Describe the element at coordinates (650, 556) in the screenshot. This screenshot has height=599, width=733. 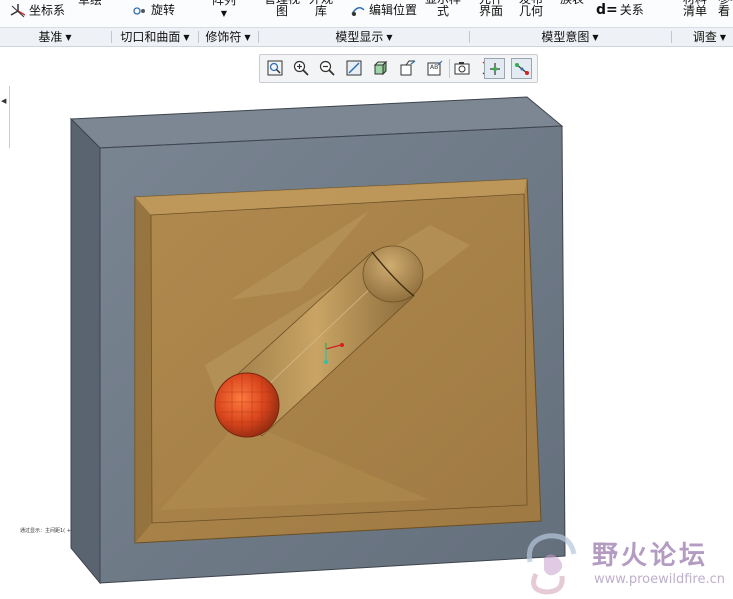
I see `watermark-title: 野火论坛` at that location.